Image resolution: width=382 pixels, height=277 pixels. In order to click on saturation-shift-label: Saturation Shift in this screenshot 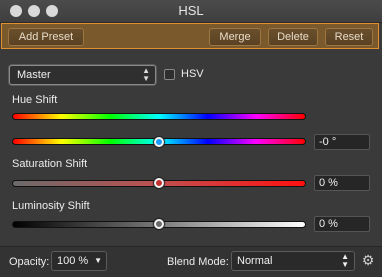, I will do `click(50, 164)`.